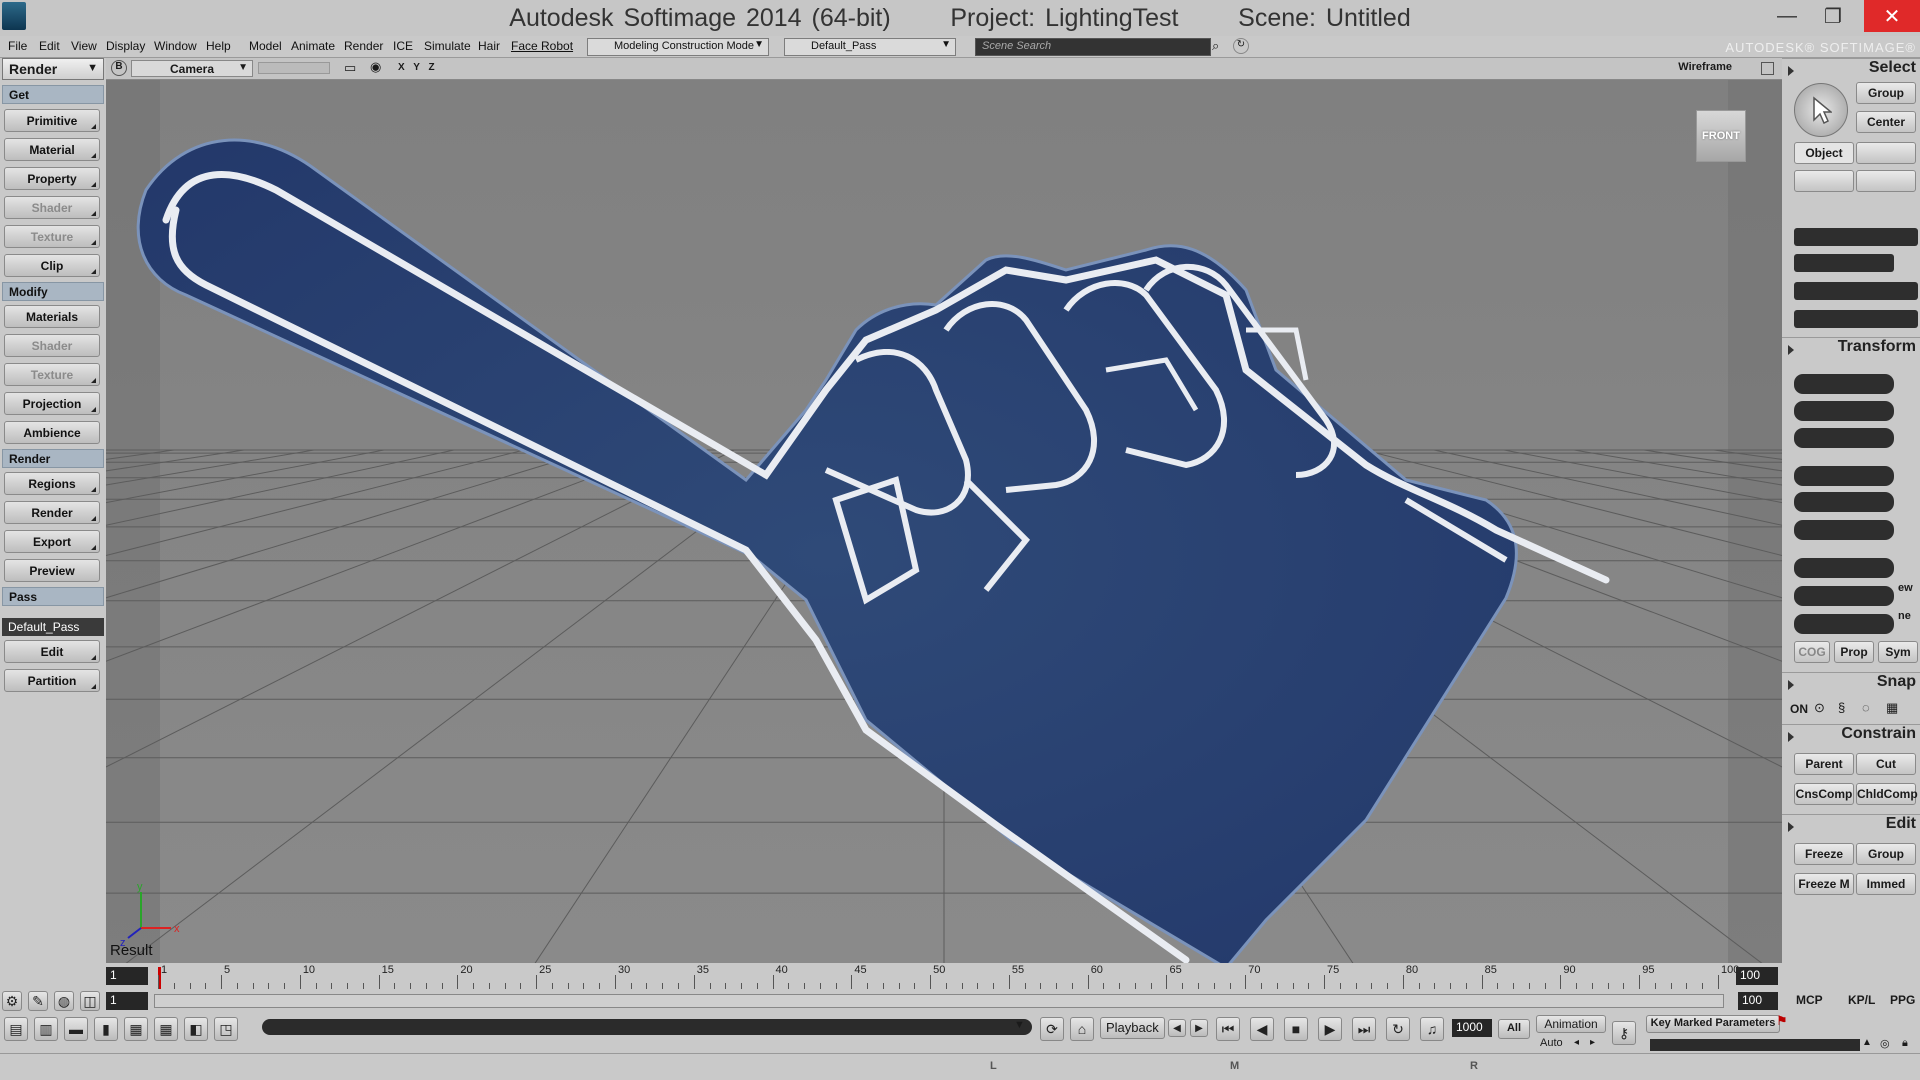 The height and width of the screenshot is (1080, 1920). I want to click on materials-button: Materials, so click(52, 316).